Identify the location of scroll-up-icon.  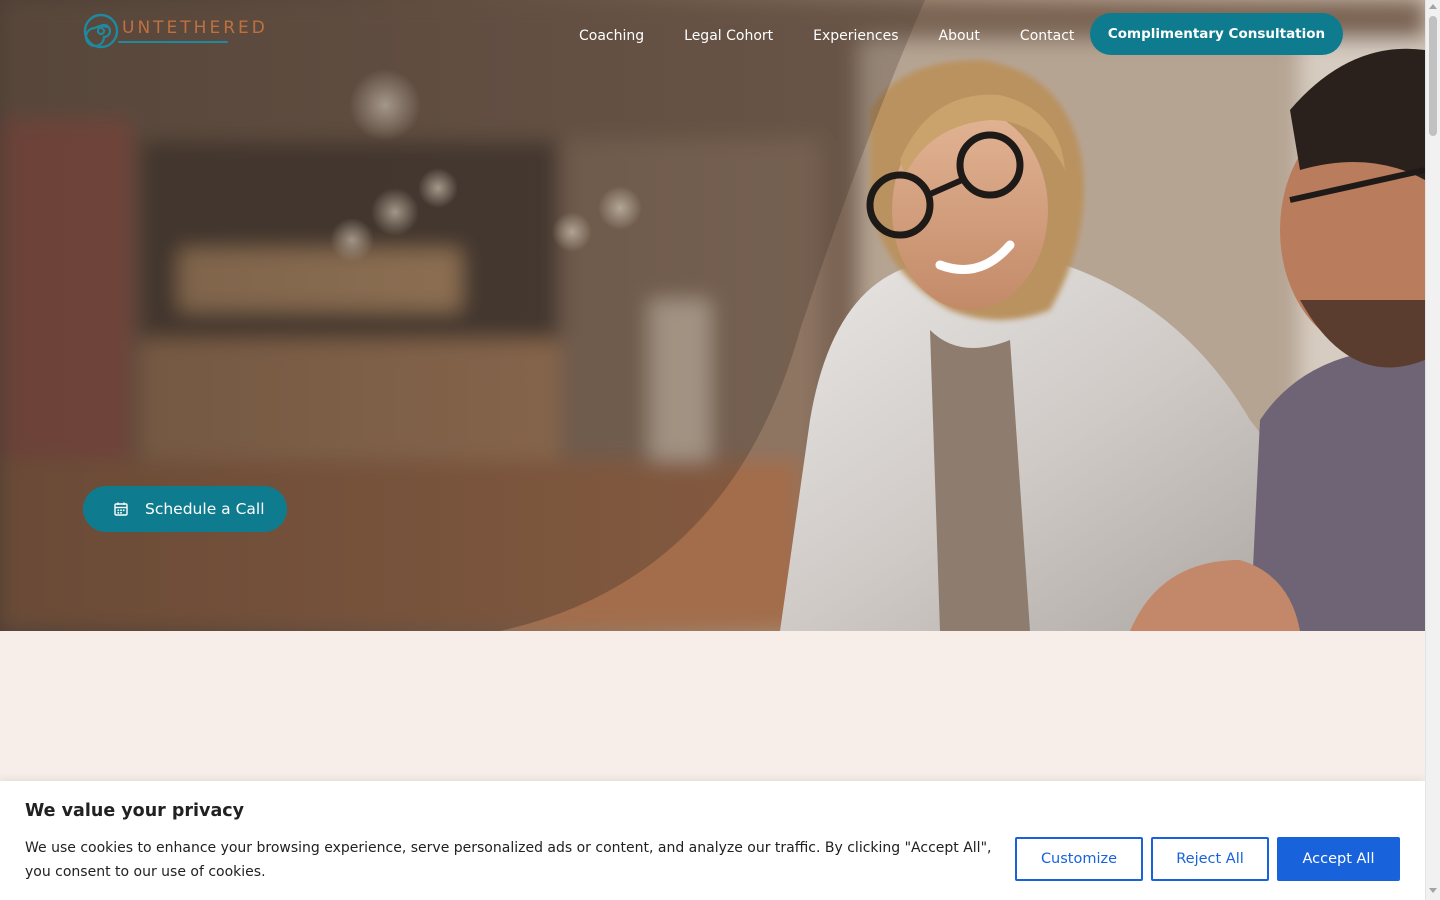
(1433, 6).